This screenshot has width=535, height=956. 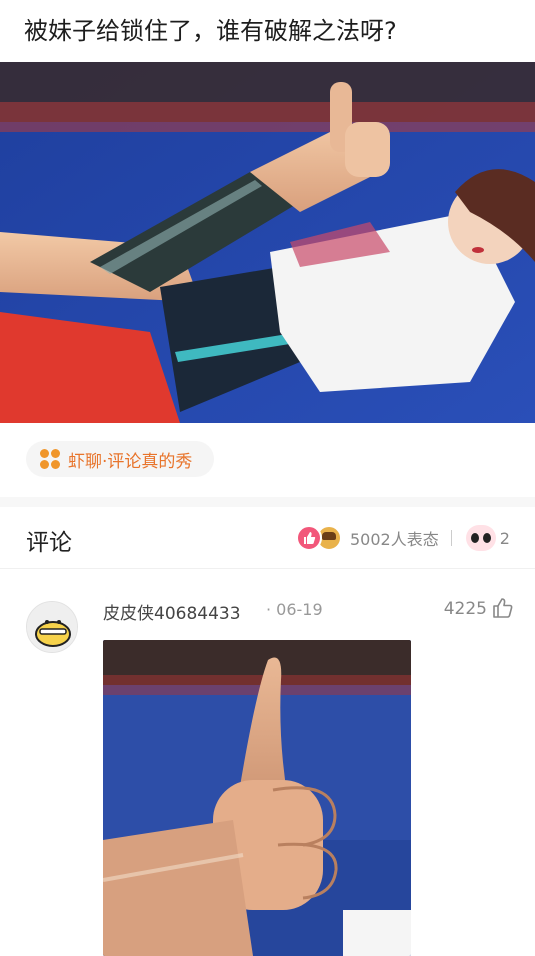 I want to click on comments-header: 评论 5002人表态 2, so click(x=267, y=538).